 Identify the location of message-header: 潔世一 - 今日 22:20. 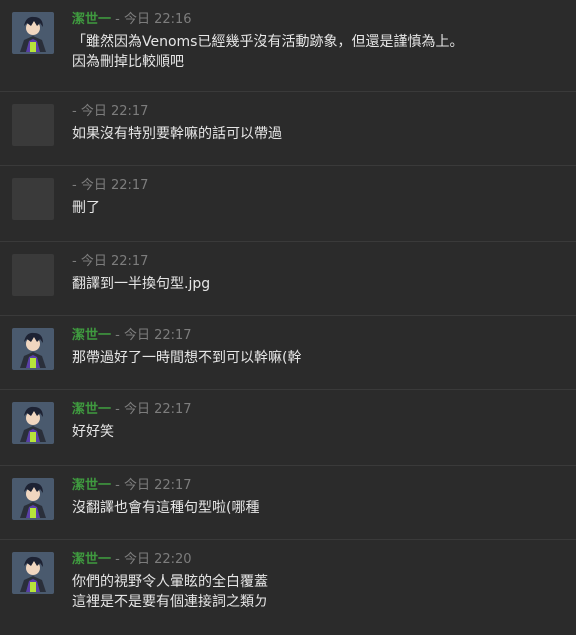
(132, 560).